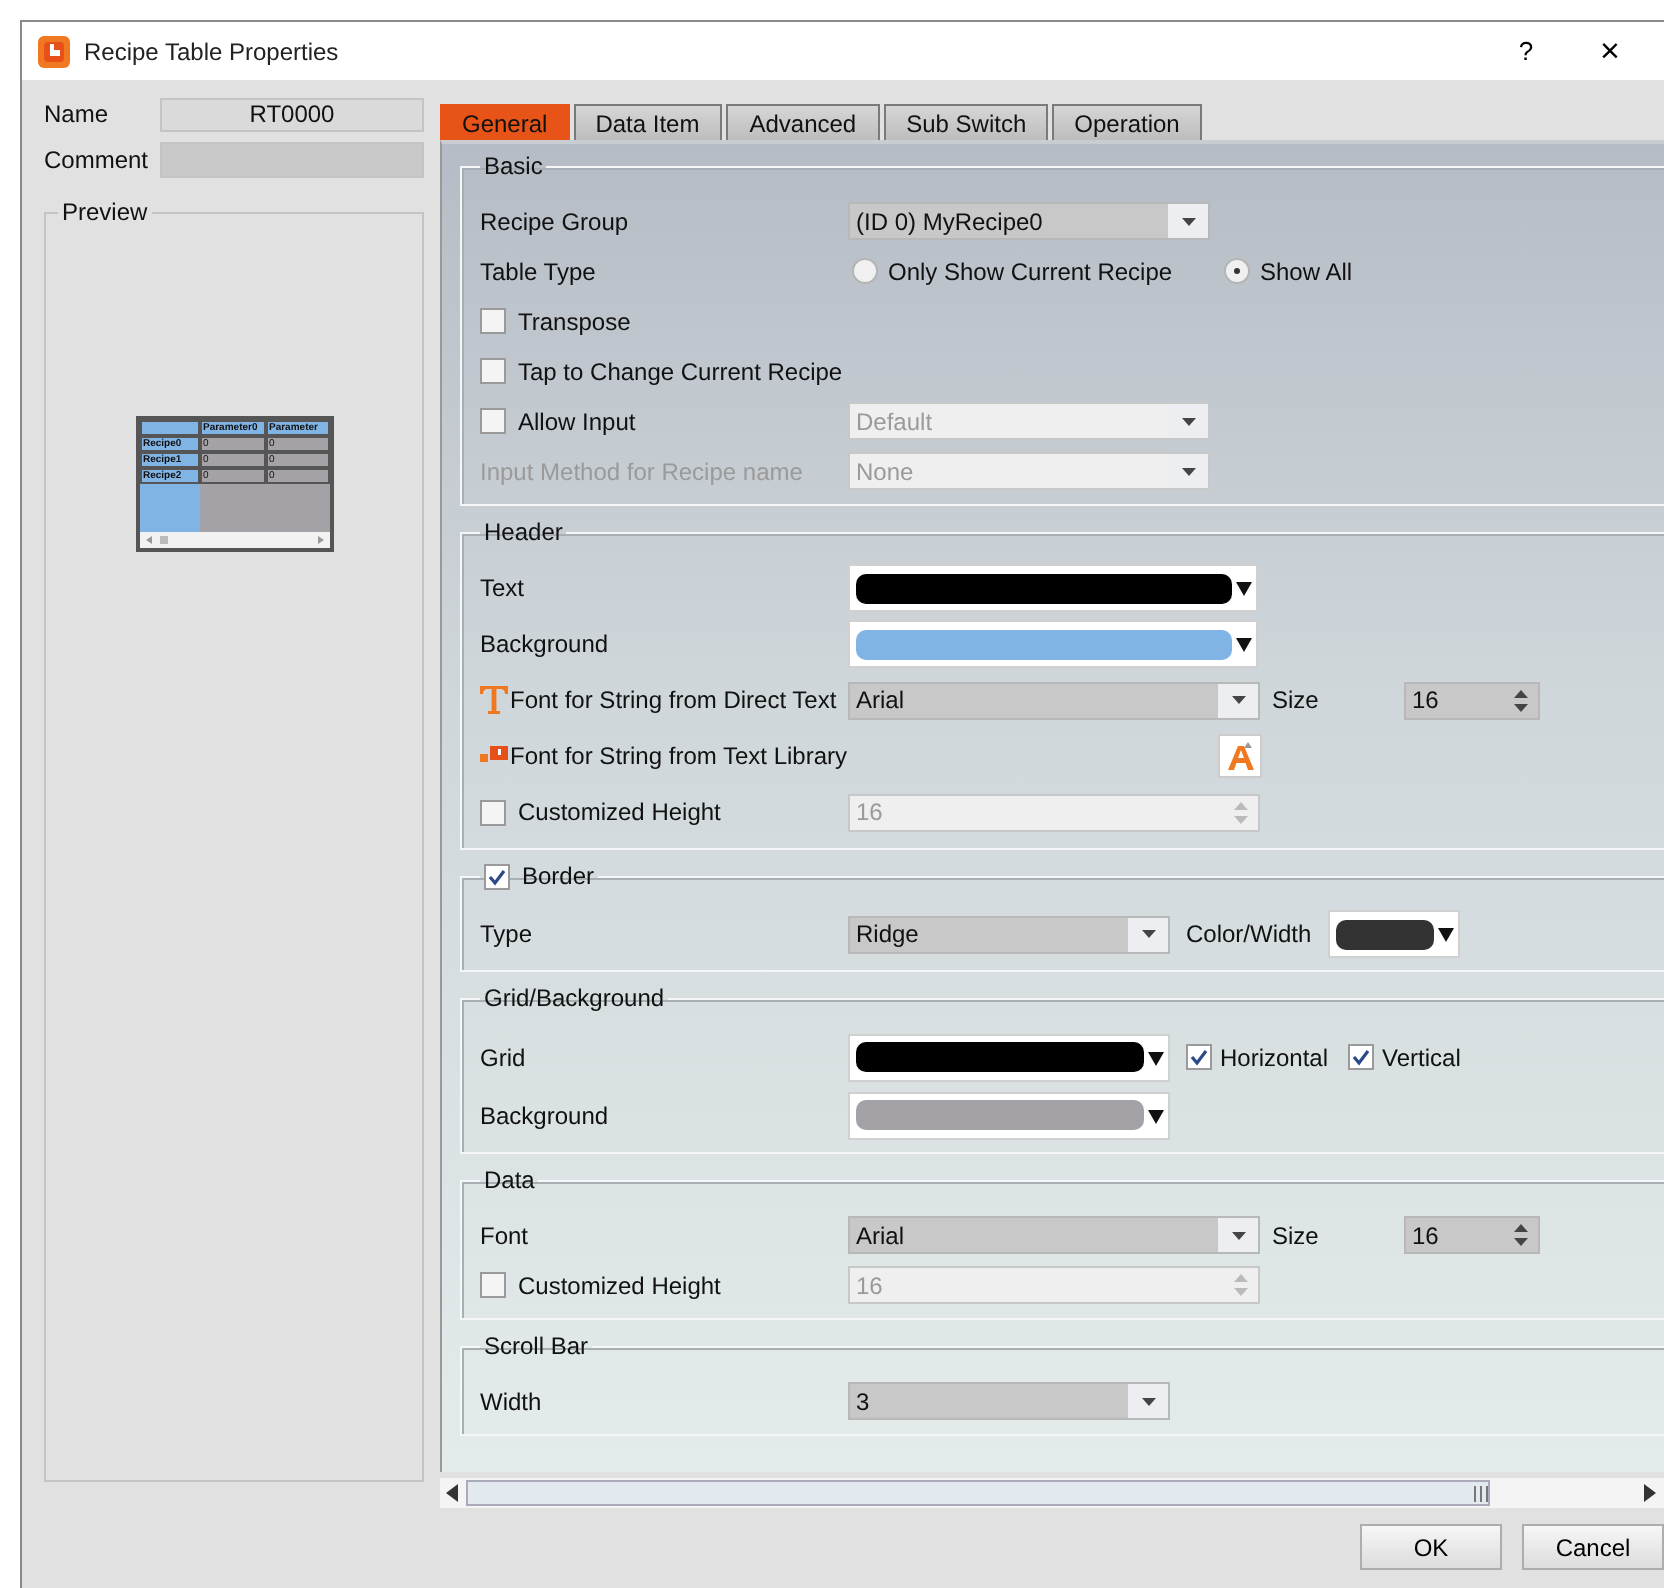  Describe the element at coordinates (577, 421) in the screenshot. I see `checkbox-label: Allow Input` at that location.